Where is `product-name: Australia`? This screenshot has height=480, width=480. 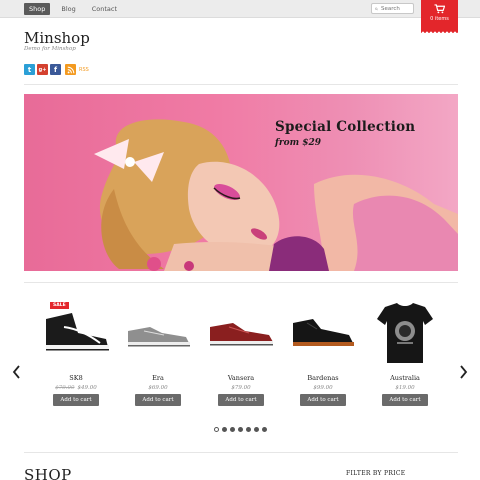
product-name: Australia is located at coordinates (405, 378).